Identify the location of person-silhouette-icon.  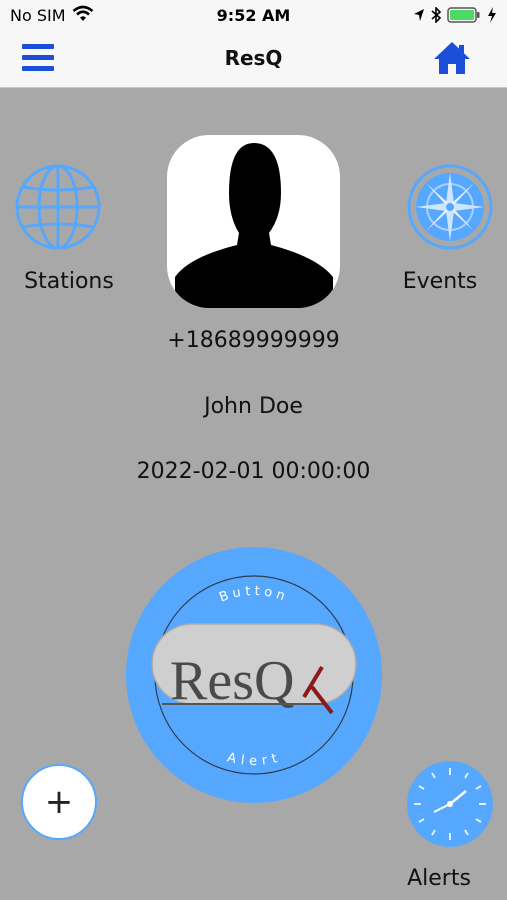
(254, 225).